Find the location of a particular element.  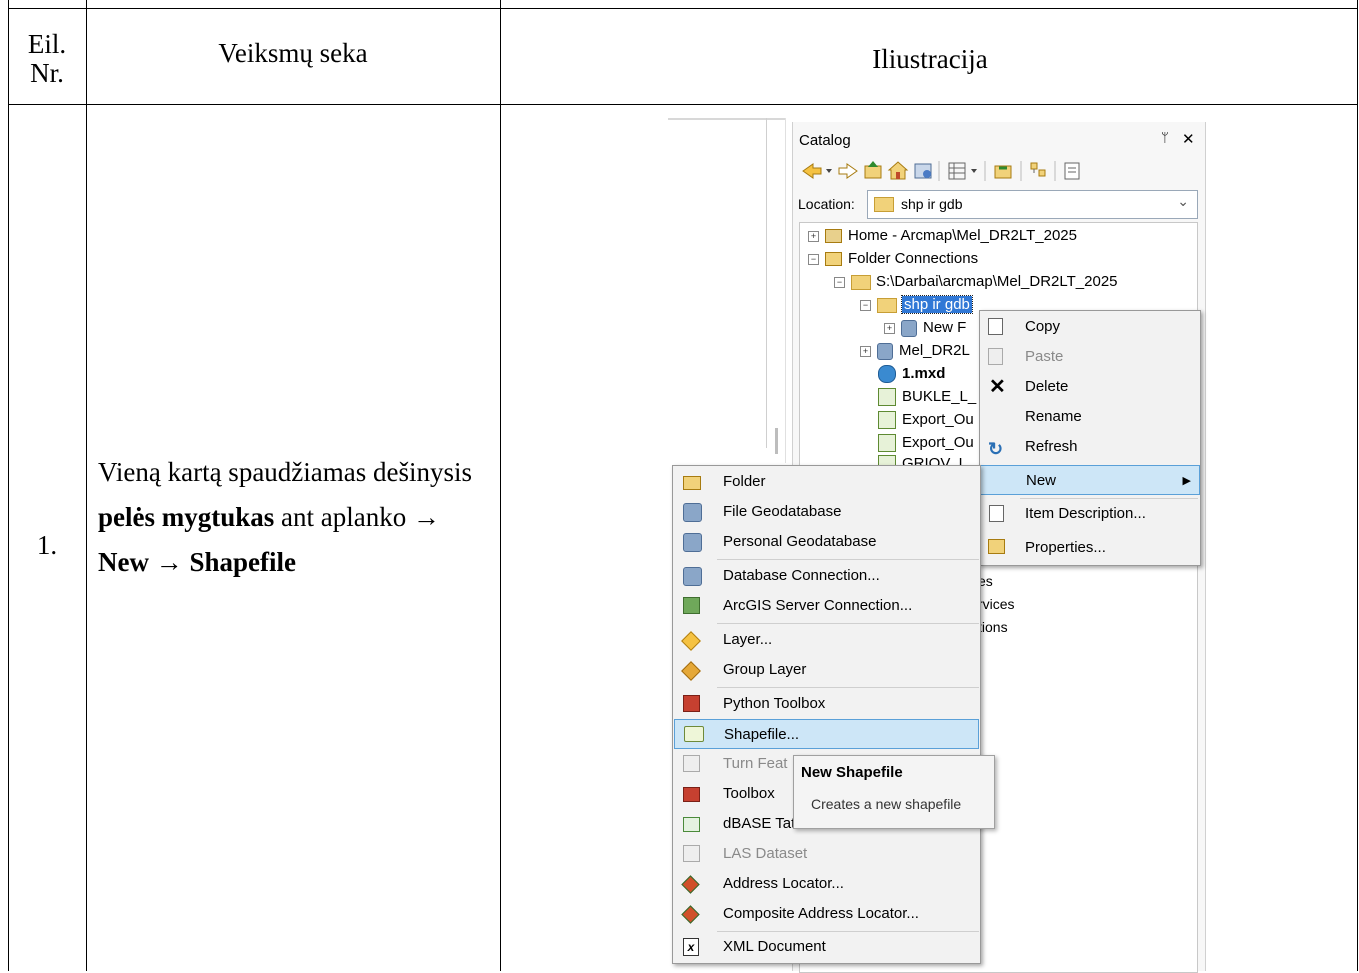

menu-item-rename: Rename is located at coordinates (1090, 417).